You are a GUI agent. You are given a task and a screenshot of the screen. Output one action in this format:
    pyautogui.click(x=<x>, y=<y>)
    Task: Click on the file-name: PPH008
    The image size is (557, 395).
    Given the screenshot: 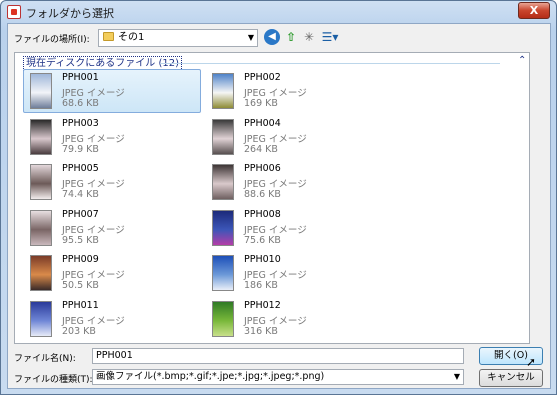 What is the action you would take?
    pyautogui.click(x=262, y=214)
    